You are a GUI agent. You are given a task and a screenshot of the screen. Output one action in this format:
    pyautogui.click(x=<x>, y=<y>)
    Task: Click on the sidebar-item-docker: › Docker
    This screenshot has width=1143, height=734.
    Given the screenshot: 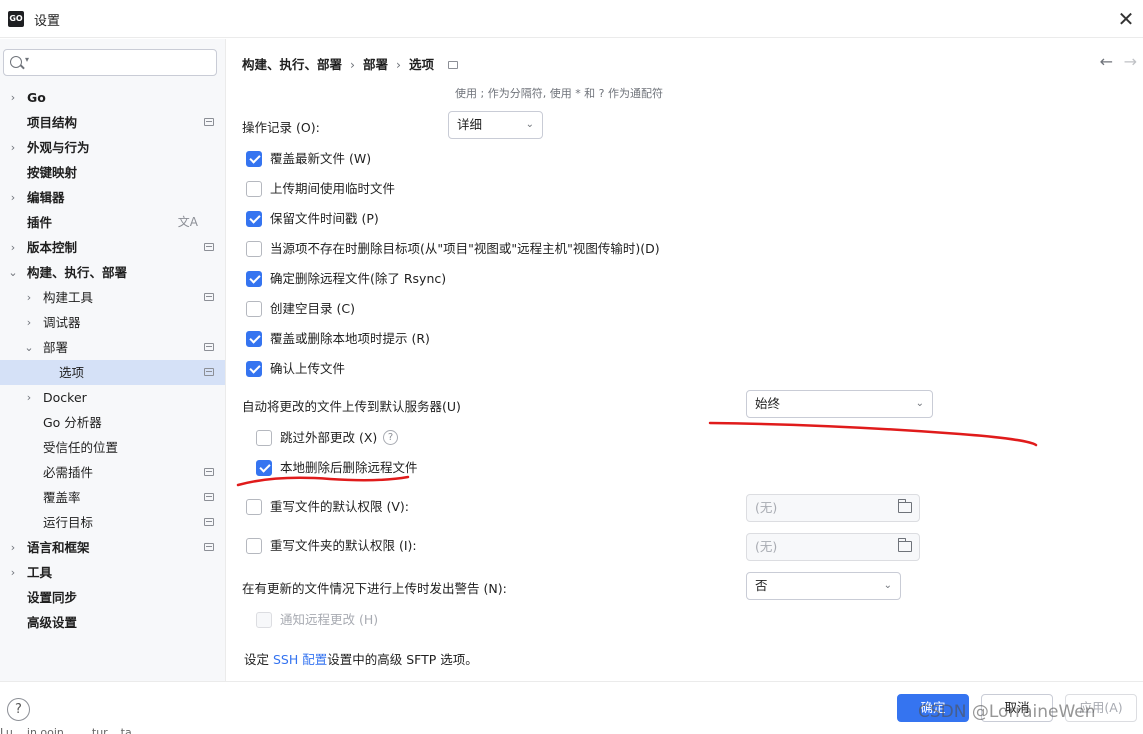 What is the action you would take?
    pyautogui.click(x=112, y=397)
    